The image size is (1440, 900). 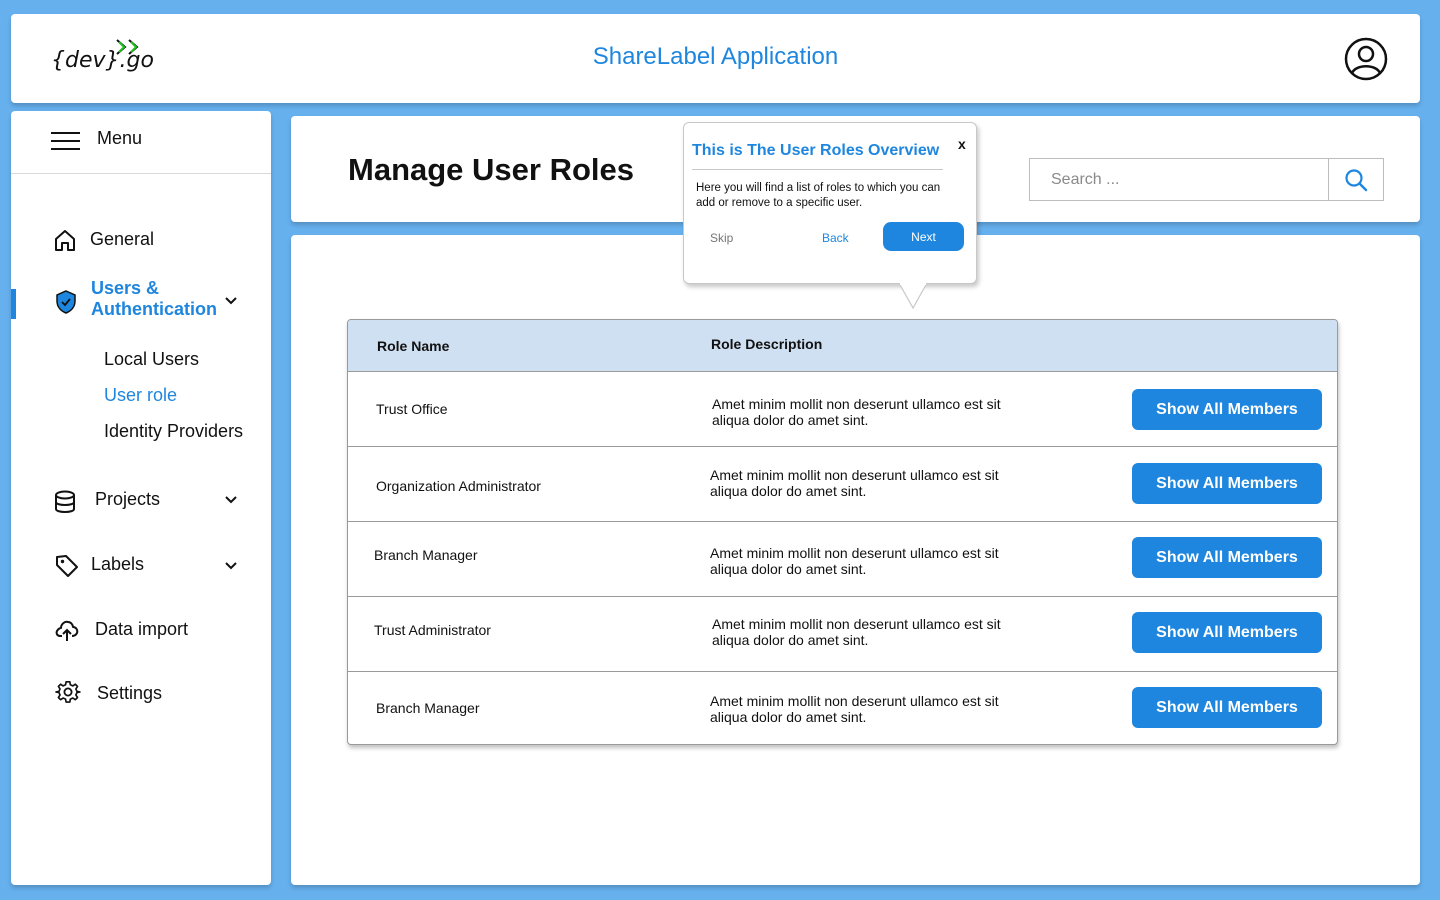 I want to click on sidebar-item-label: Settings, so click(x=130, y=693).